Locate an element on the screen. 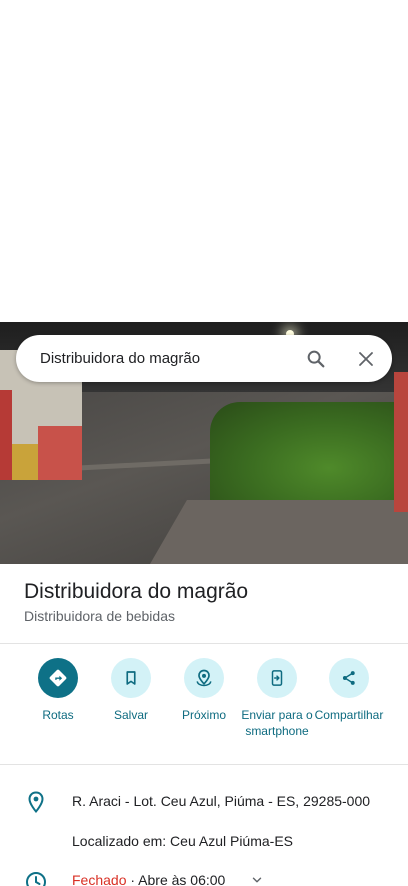 This screenshot has height=886, width=408. directions-button: Rotas is located at coordinates (58, 690).